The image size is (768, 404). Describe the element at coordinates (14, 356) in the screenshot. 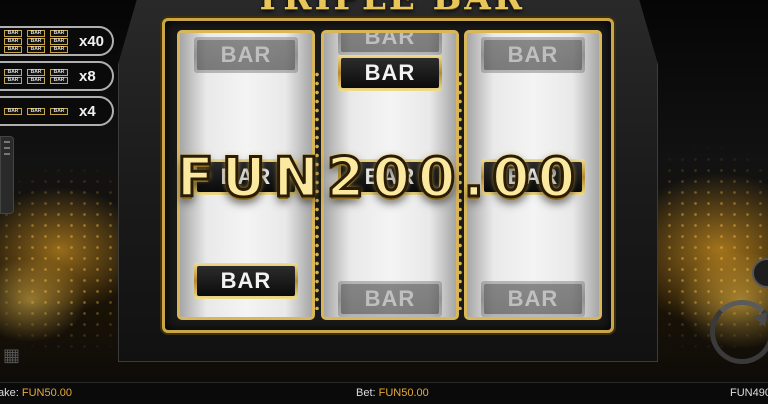

I see `grid-menu-icon: ▦` at that location.